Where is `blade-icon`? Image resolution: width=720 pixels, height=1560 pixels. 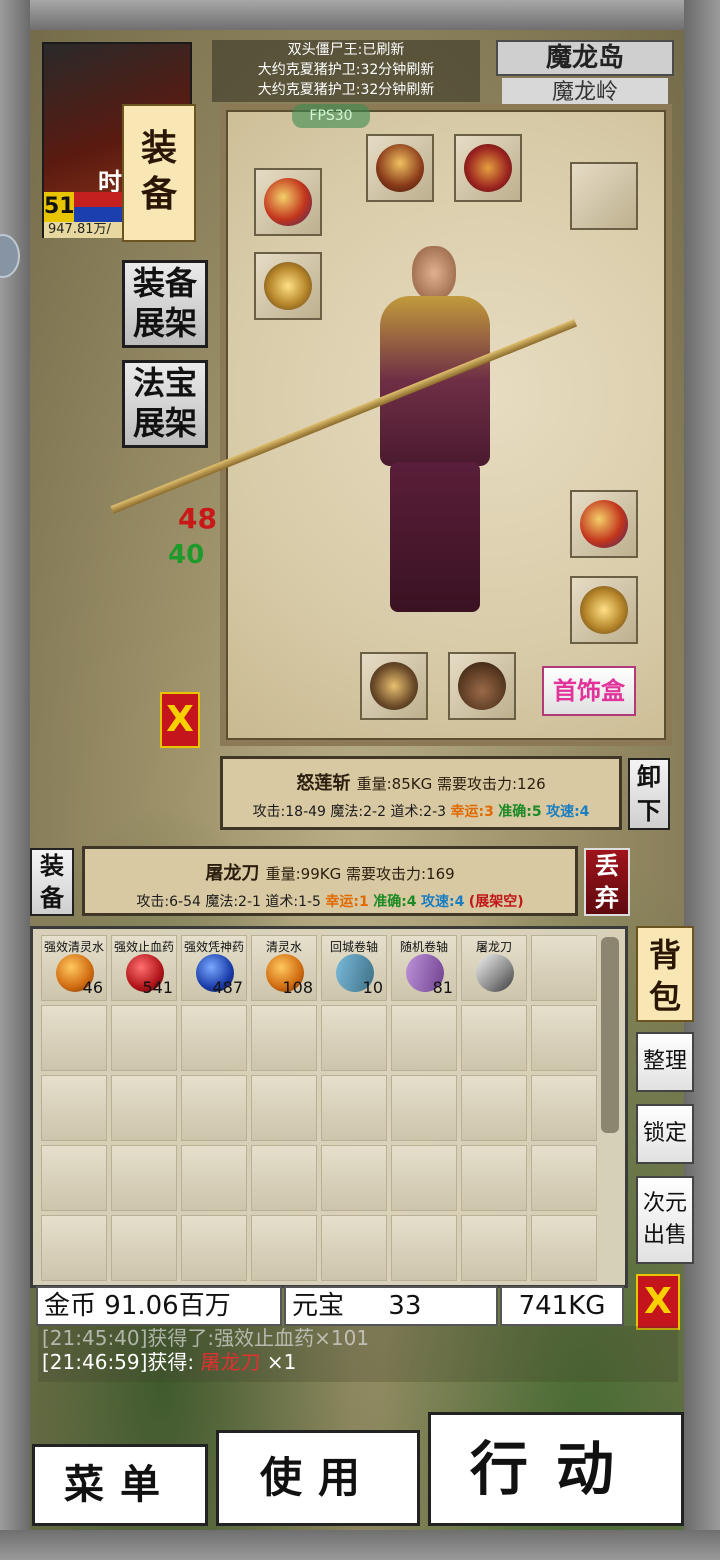
blade-icon is located at coordinates (495, 973).